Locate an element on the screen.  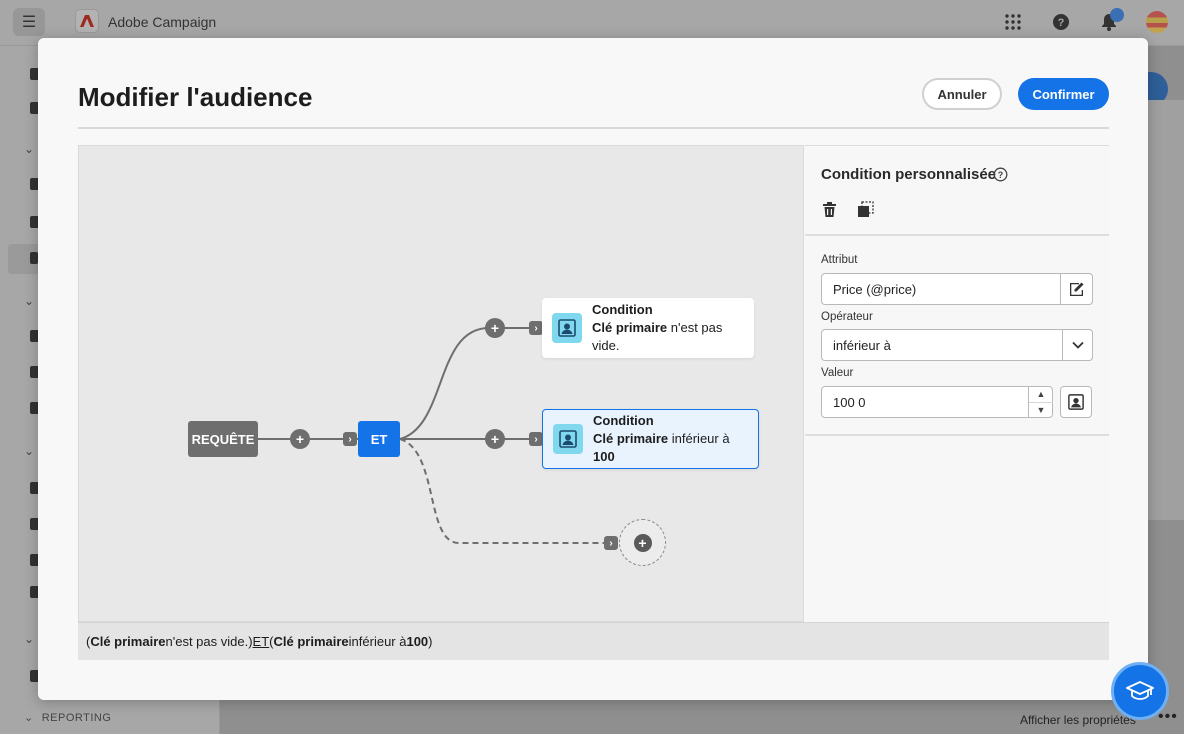
query-node: REQUÊTE is located at coordinates (223, 439).